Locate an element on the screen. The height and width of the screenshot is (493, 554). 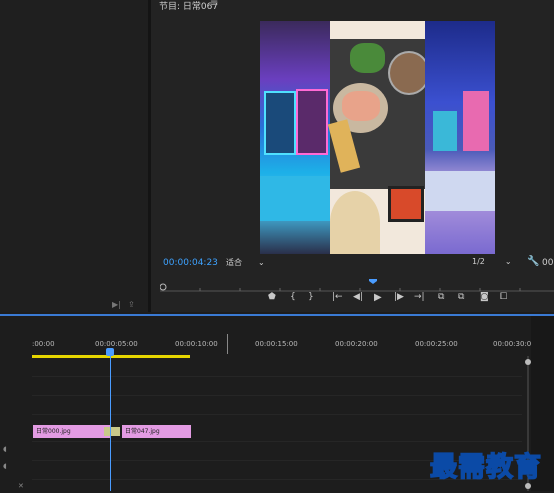
extract-icon: ⧉ is located at coordinates (461, 297).